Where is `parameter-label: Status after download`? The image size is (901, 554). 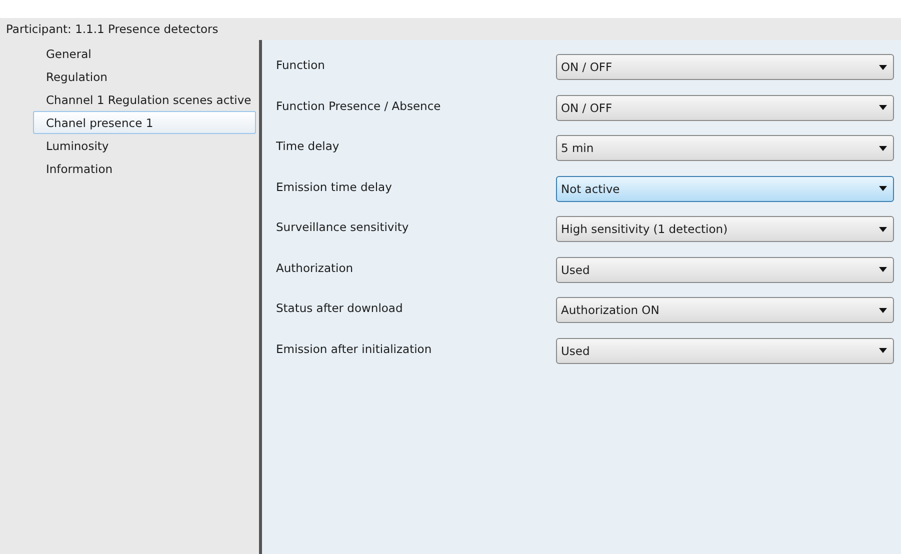 parameter-label: Status after download is located at coordinates (340, 308).